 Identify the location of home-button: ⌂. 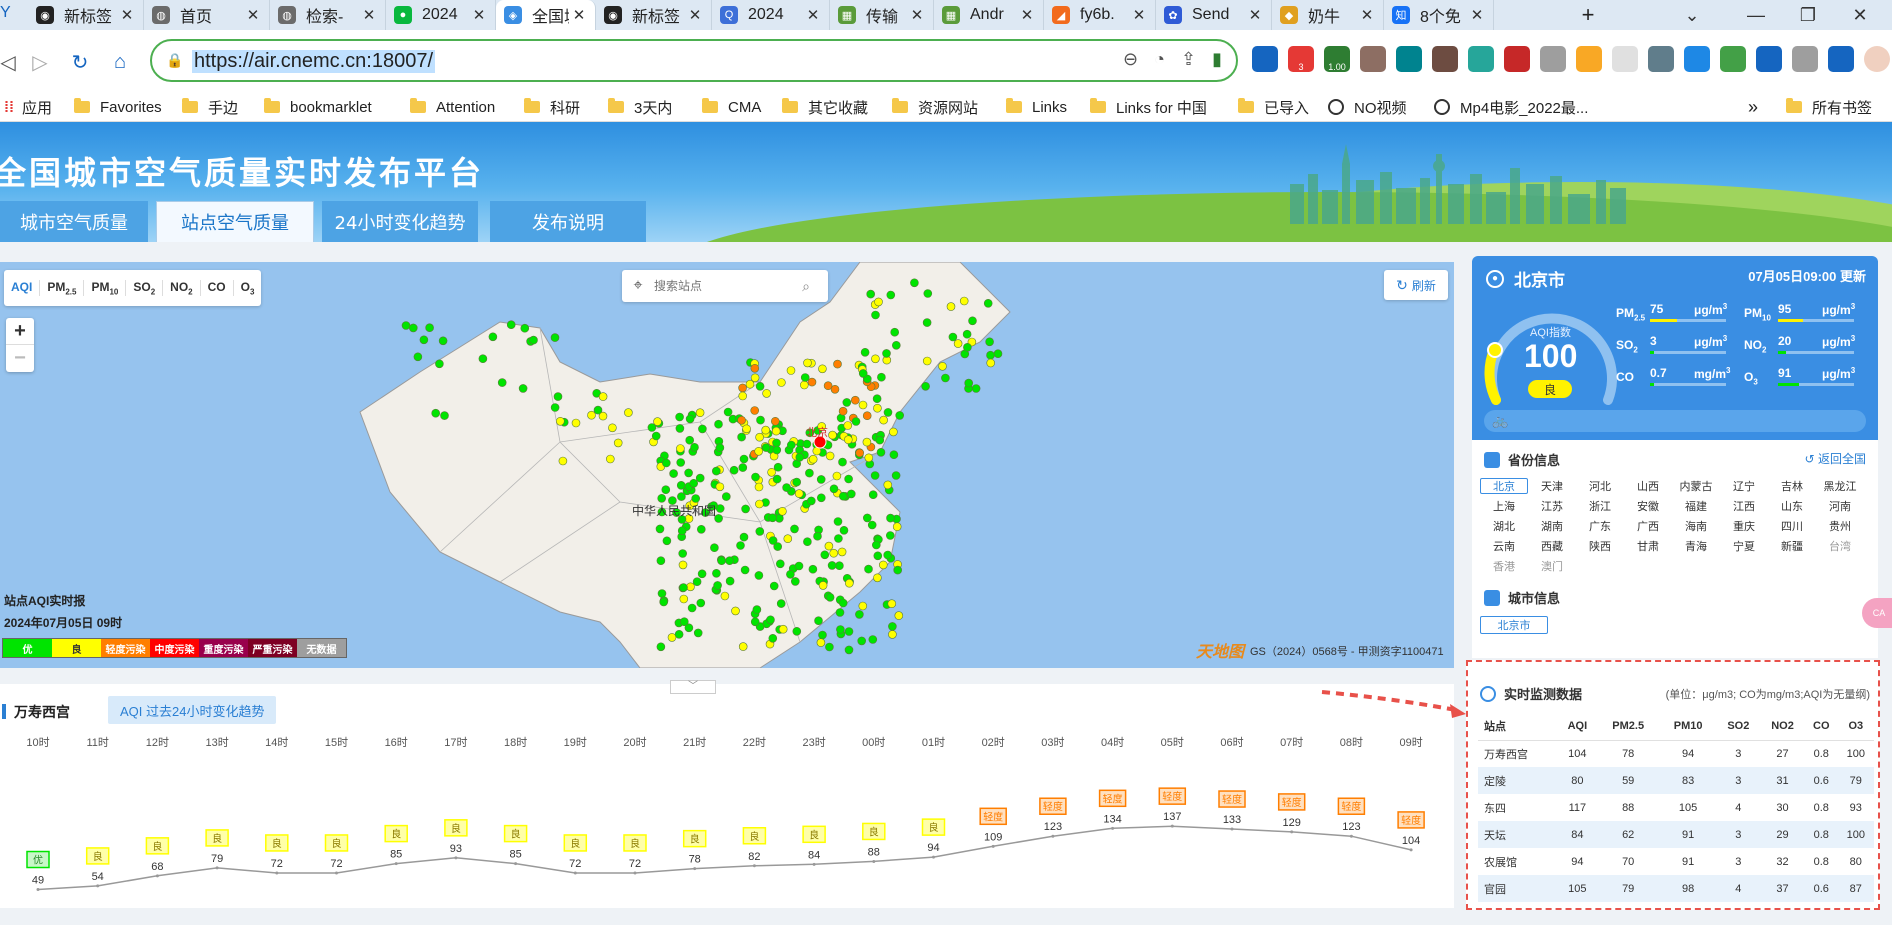
(120, 62).